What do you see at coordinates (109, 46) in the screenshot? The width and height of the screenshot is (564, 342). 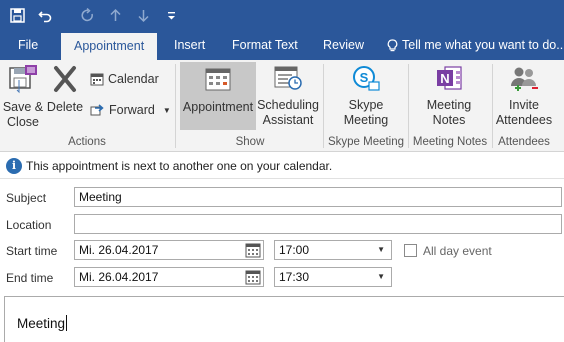 I see `tab-appointment: Appointment` at bounding box center [109, 46].